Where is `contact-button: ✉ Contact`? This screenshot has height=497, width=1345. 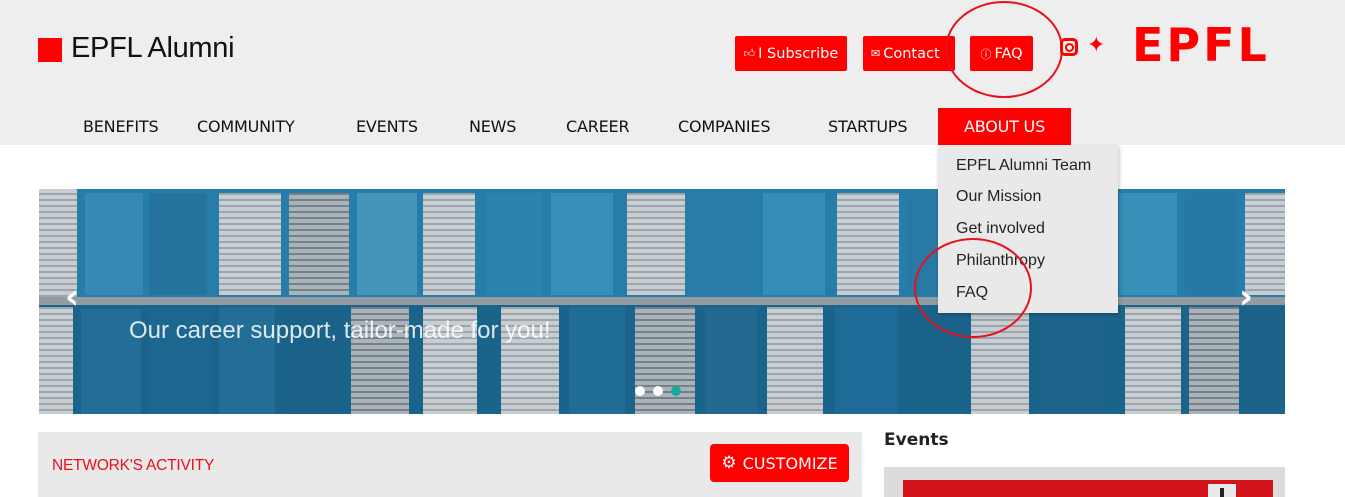 contact-button: ✉ Contact is located at coordinates (909, 53).